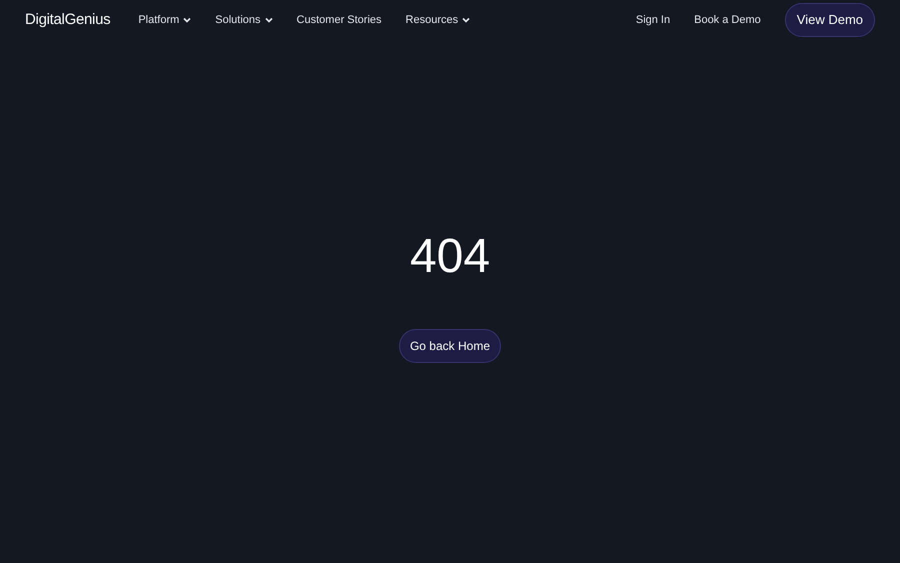  What do you see at coordinates (438, 20) in the screenshot?
I see `nav-link: Resources` at bounding box center [438, 20].